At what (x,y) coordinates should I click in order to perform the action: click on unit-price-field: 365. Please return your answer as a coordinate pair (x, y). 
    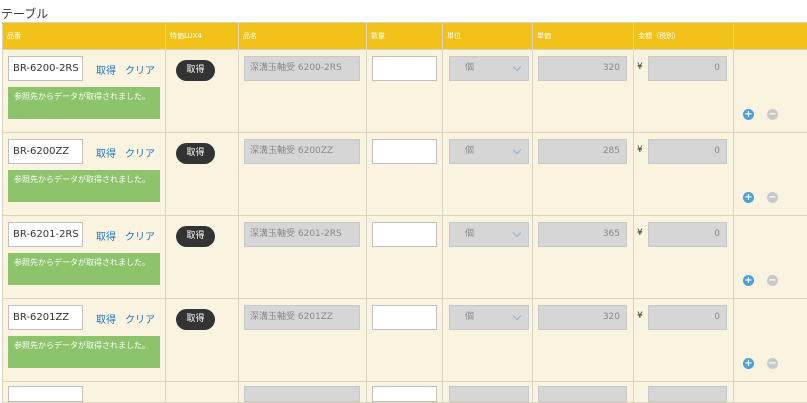
    Looking at the image, I should click on (582, 234).